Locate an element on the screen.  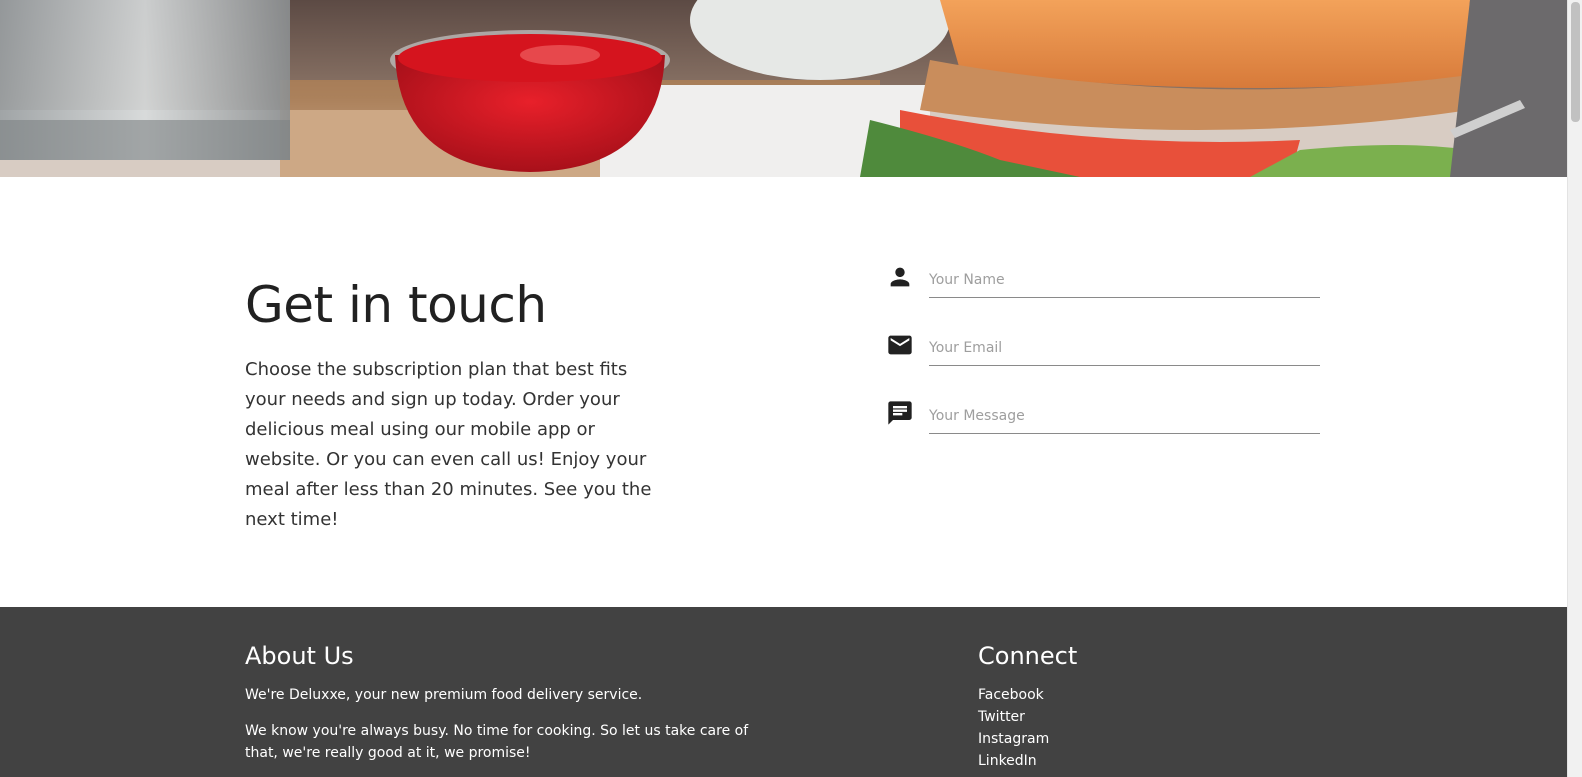
facebook-link: Facebook is located at coordinates (1013, 695).